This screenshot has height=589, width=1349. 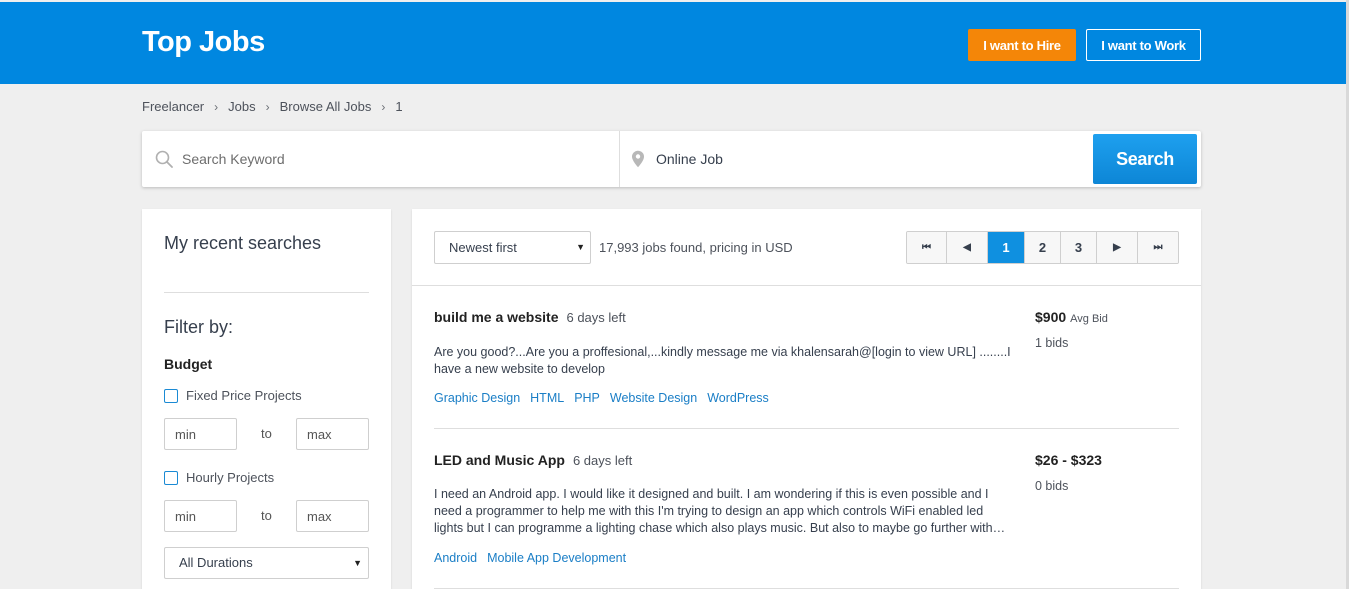 I want to click on work-button: I want to Work, so click(x=1143, y=45).